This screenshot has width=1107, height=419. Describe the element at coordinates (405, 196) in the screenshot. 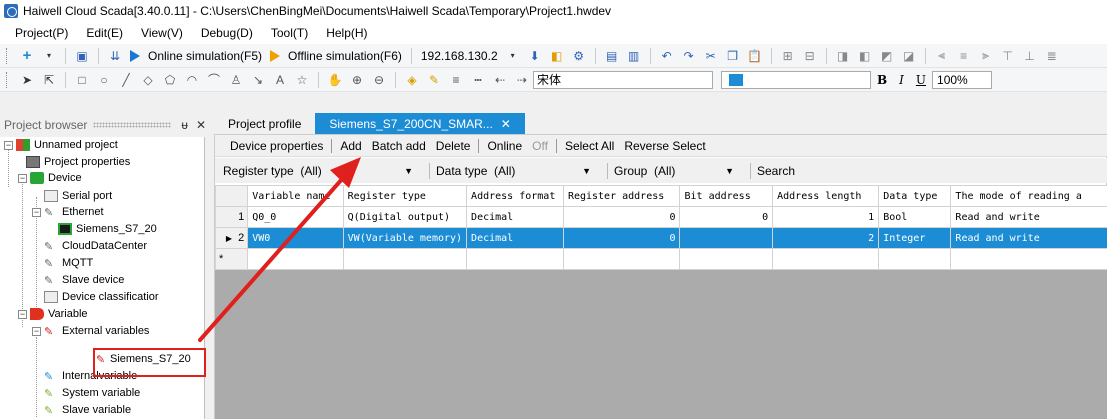

I see `column-header: Register type` at that location.